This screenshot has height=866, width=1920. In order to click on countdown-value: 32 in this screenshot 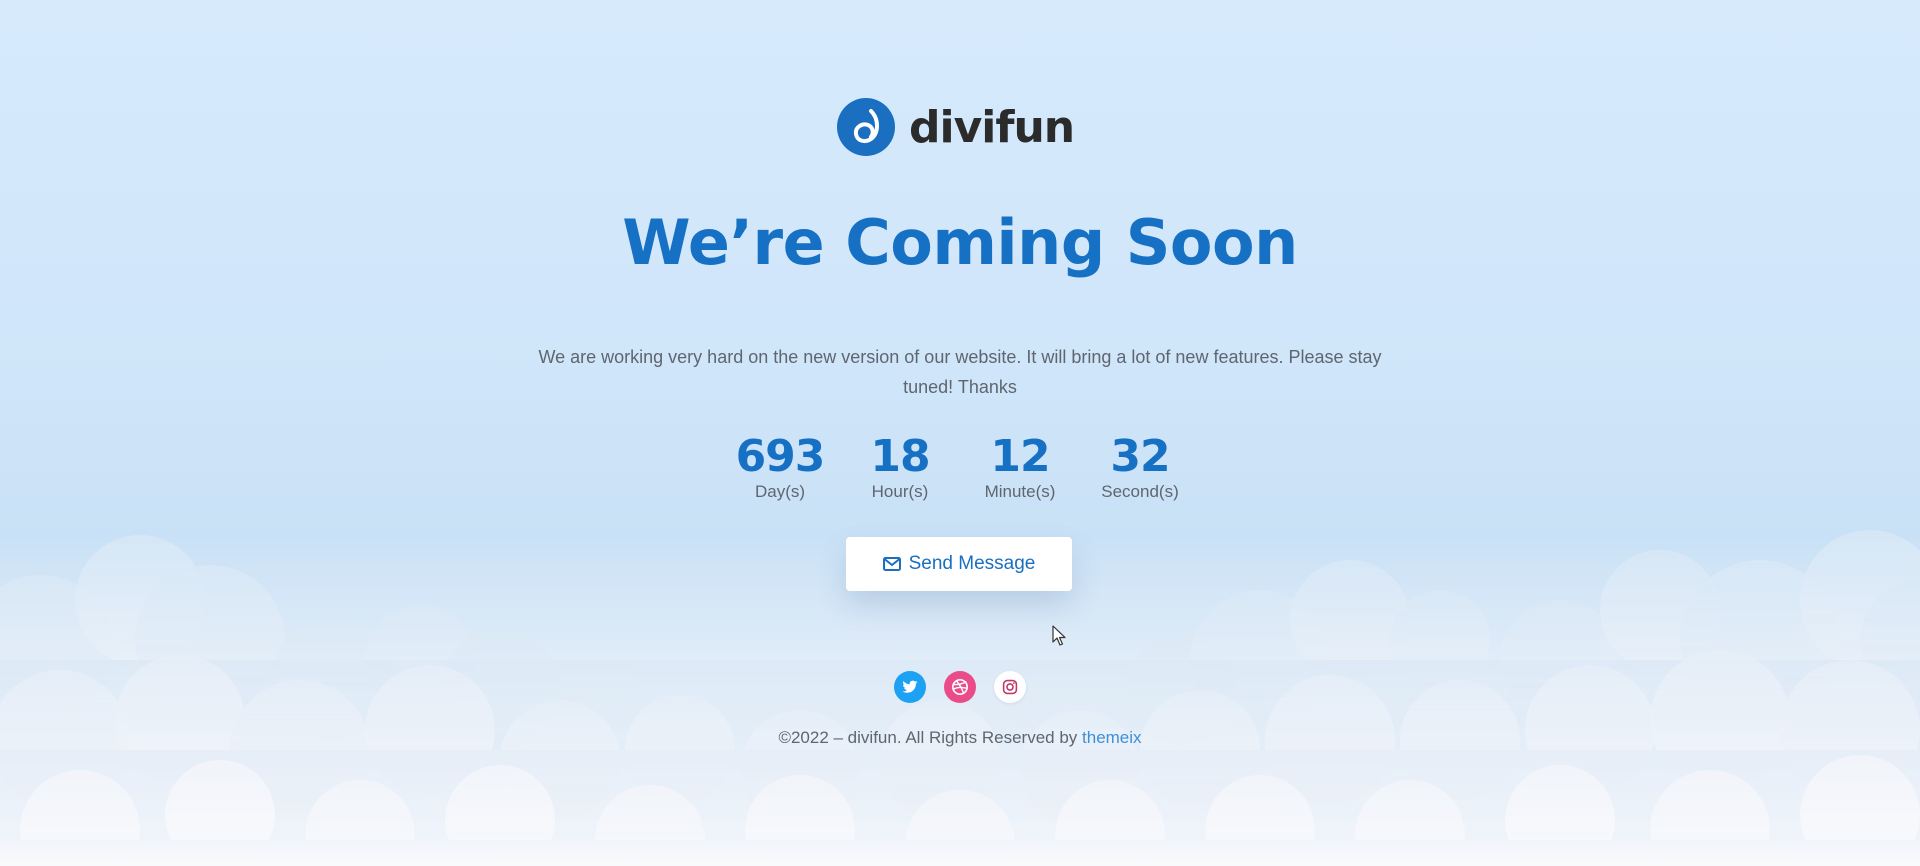, I will do `click(1140, 456)`.